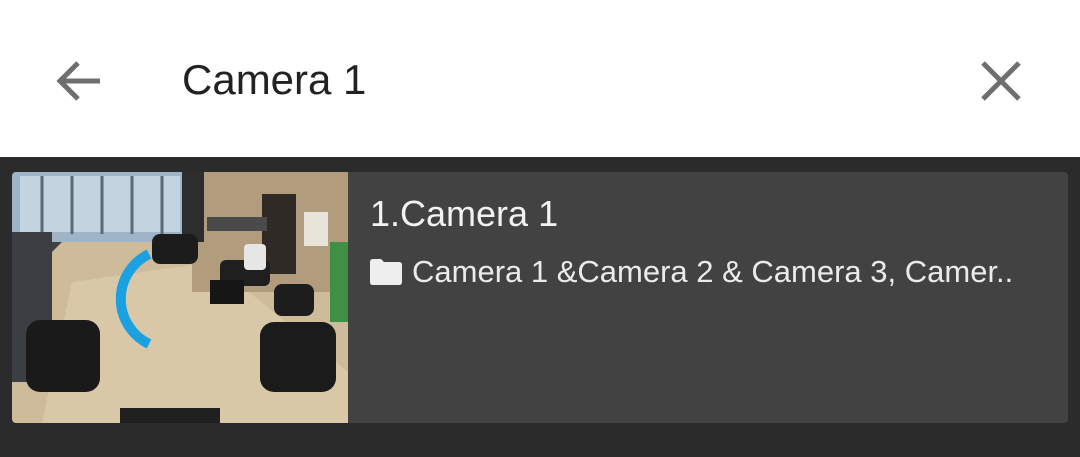 This screenshot has height=457, width=1080. I want to click on folder-path-text: Camera 1 &Camera 2 & Camera 3, Camer.., so click(713, 271).